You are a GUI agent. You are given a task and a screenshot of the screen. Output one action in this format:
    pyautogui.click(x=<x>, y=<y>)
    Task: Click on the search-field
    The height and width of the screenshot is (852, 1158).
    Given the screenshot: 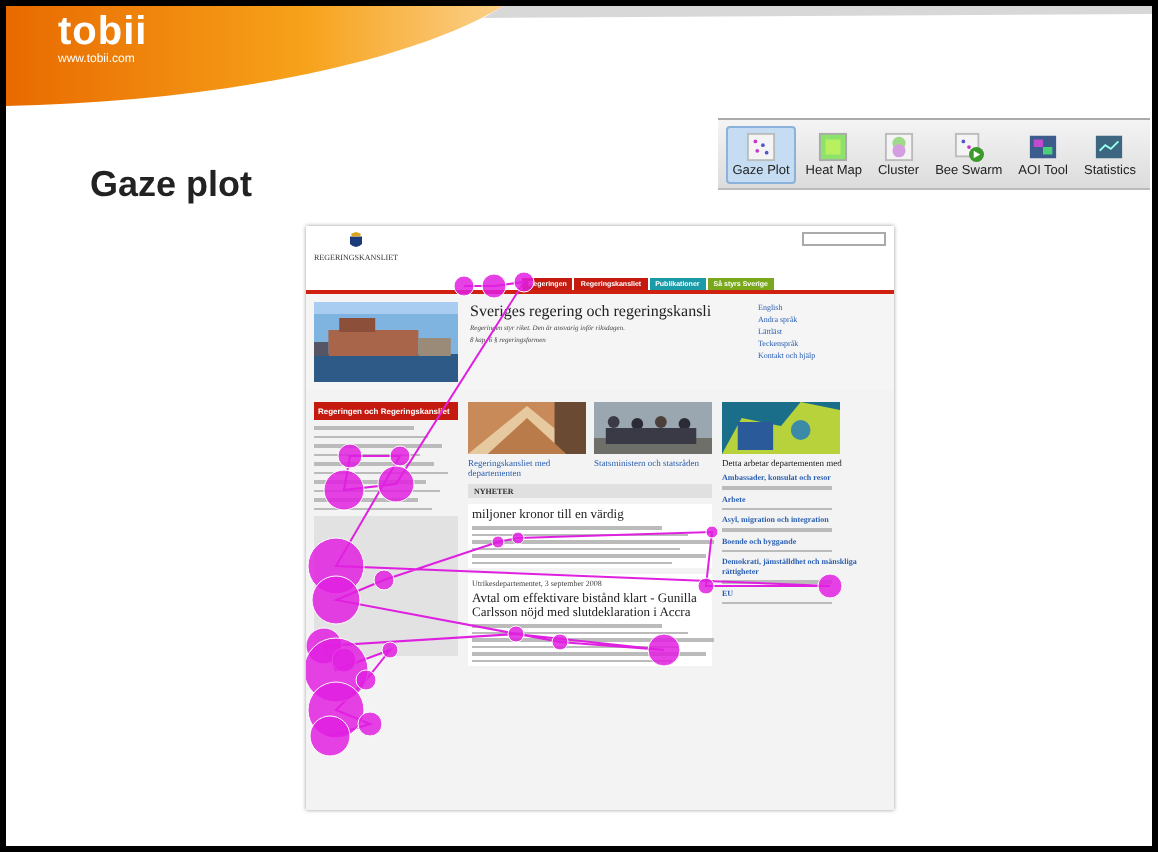 What is the action you would take?
    pyautogui.click(x=844, y=239)
    